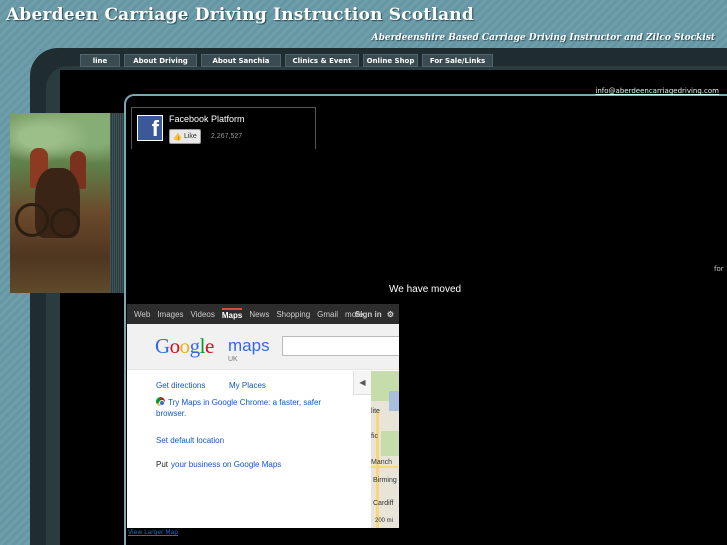 The height and width of the screenshot is (545, 727). I want to click on facebook-logo-icon: f, so click(150, 128).